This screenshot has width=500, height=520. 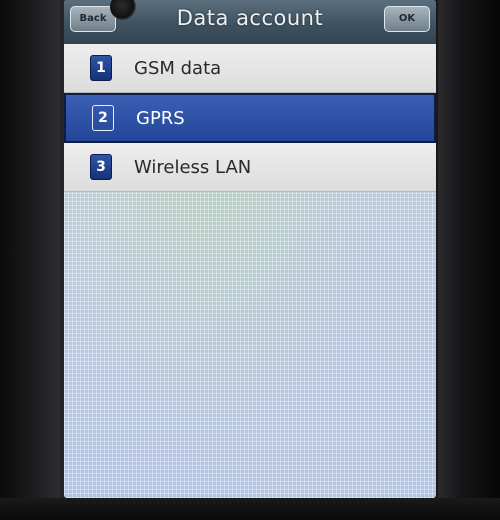 What do you see at coordinates (469, 260) in the screenshot?
I see `device-bezel-right` at bounding box center [469, 260].